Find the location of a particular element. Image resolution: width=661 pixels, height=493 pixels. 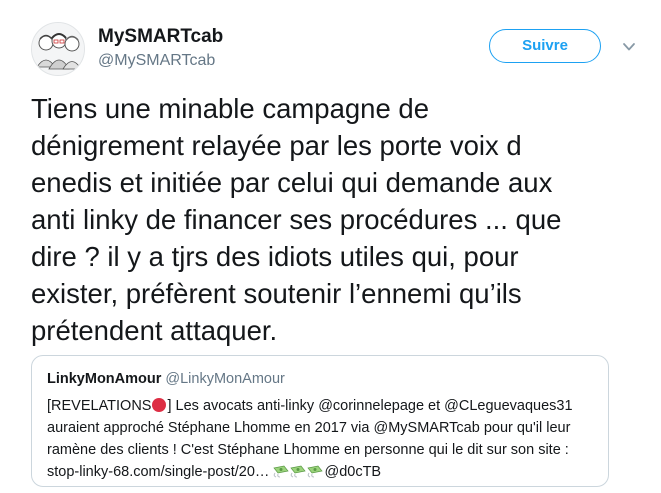

quoted-text-line: stop-linky-68.com/single-post/20… @d0cTB is located at coordinates (324, 472).